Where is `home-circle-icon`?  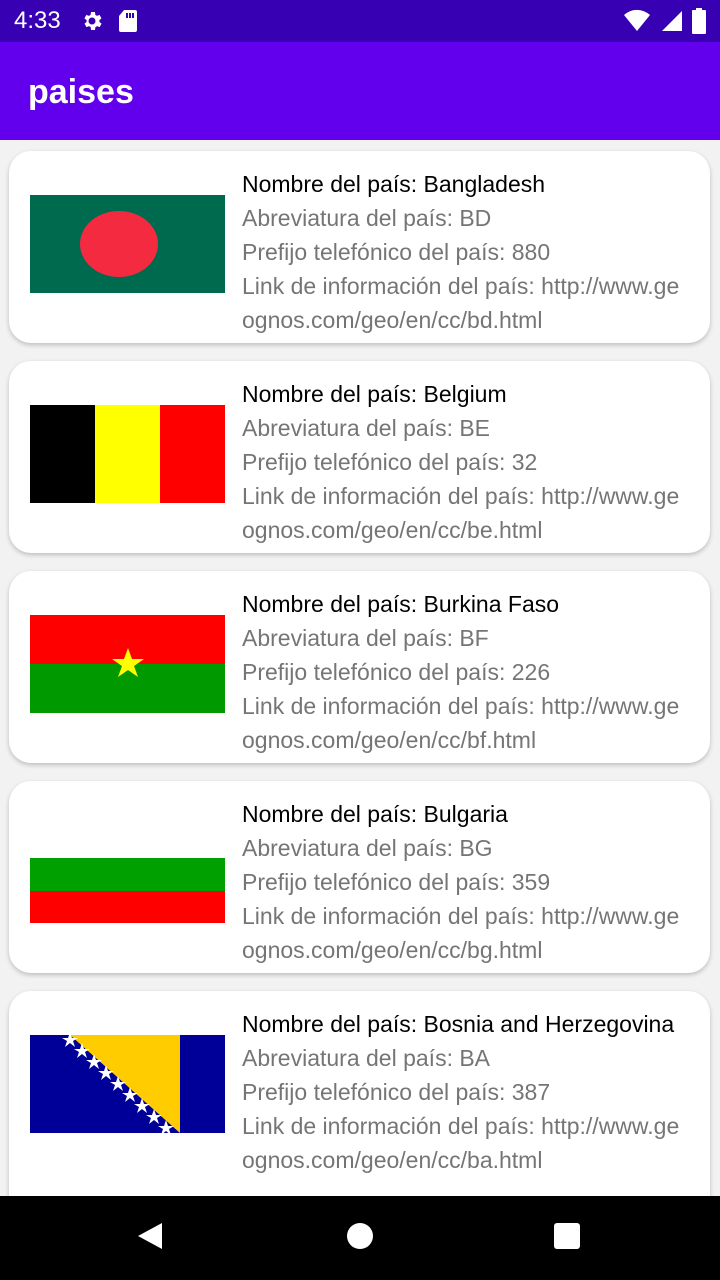 home-circle-icon is located at coordinates (360, 1238).